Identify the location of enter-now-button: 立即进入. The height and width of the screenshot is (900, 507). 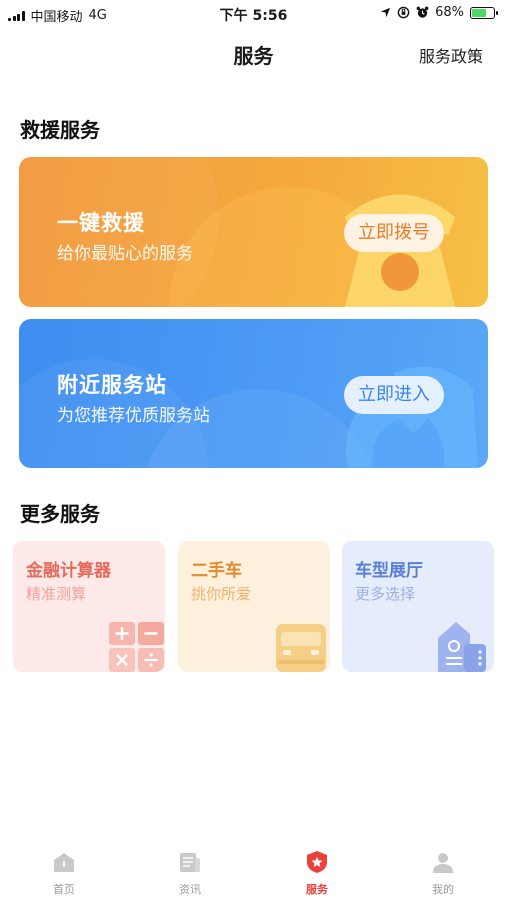
(394, 395).